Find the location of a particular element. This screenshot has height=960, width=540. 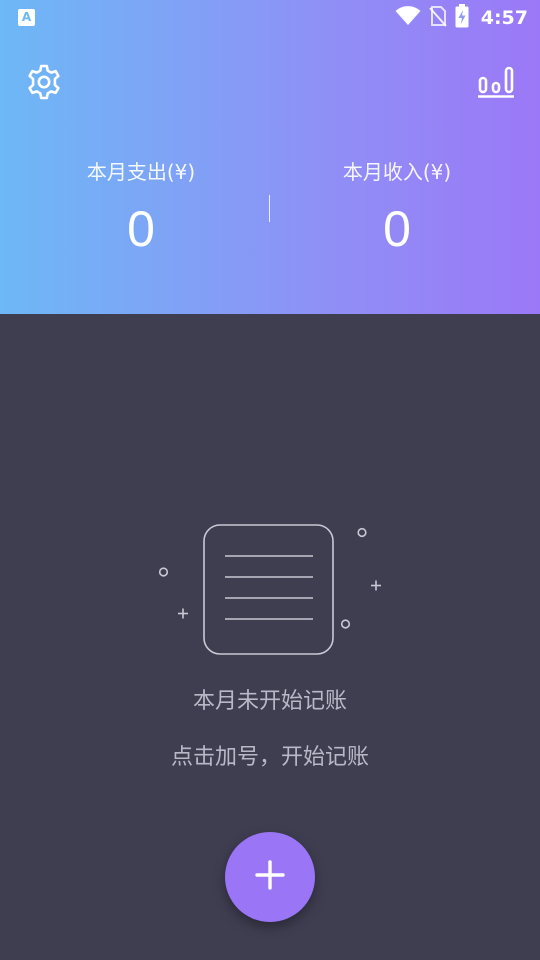

add-record-button is located at coordinates (270, 877).